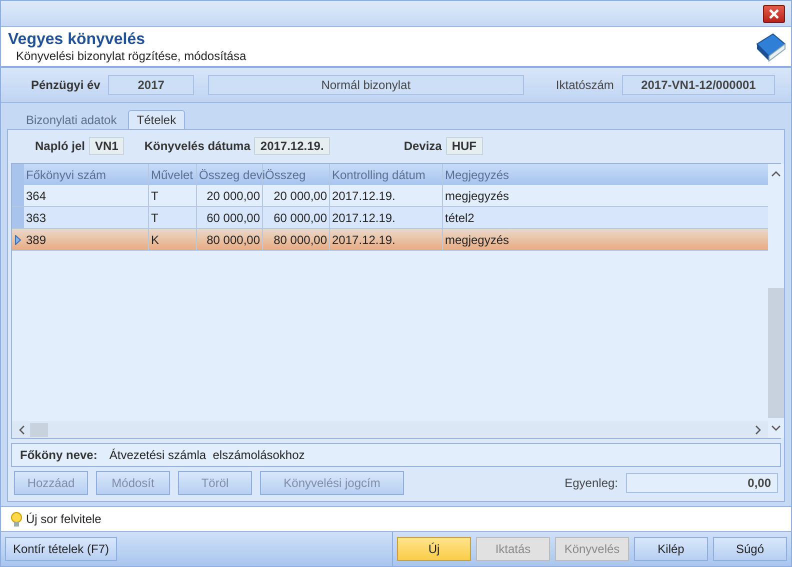 Image resolution: width=792 pixels, height=567 pixels. What do you see at coordinates (585, 85) in the screenshot?
I see `number-label: Iktatószám` at bounding box center [585, 85].